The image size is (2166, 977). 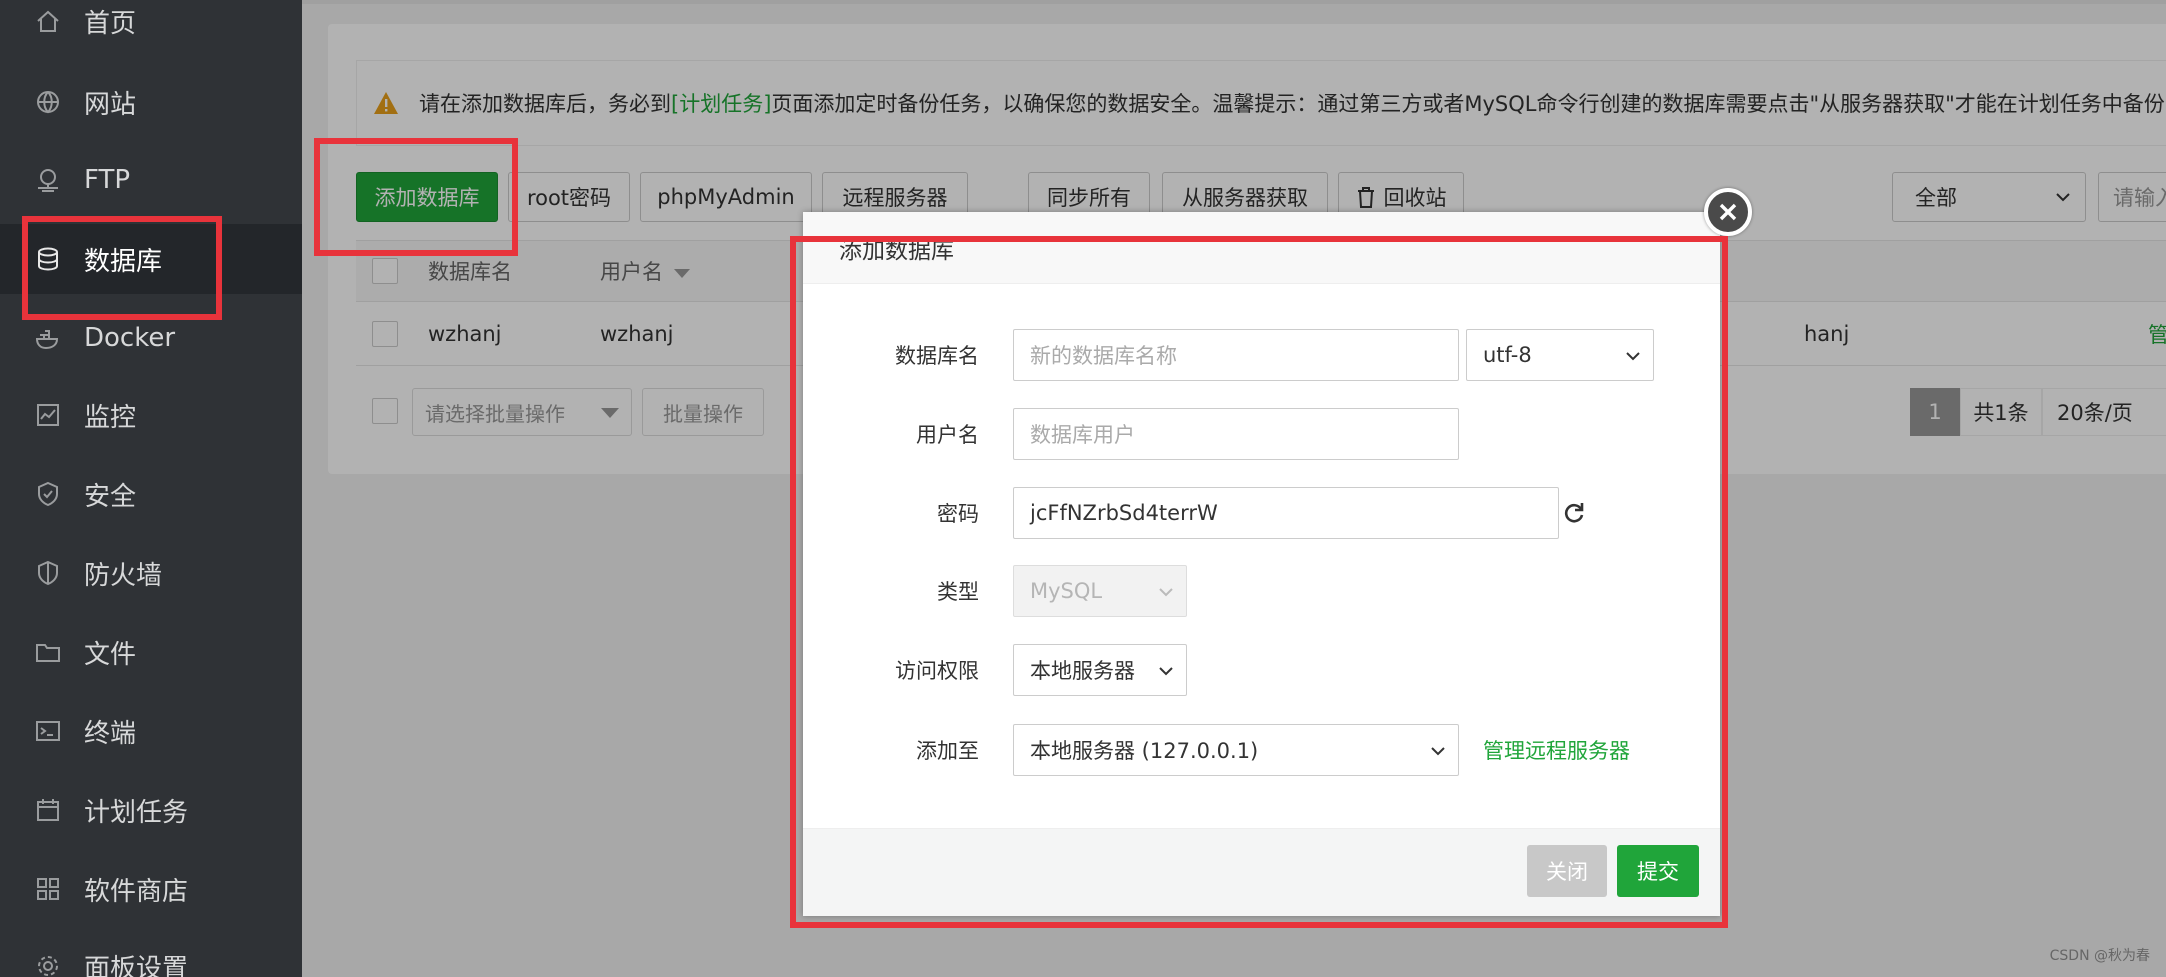 What do you see at coordinates (48, 964) in the screenshot?
I see `gear-icon` at bounding box center [48, 964].